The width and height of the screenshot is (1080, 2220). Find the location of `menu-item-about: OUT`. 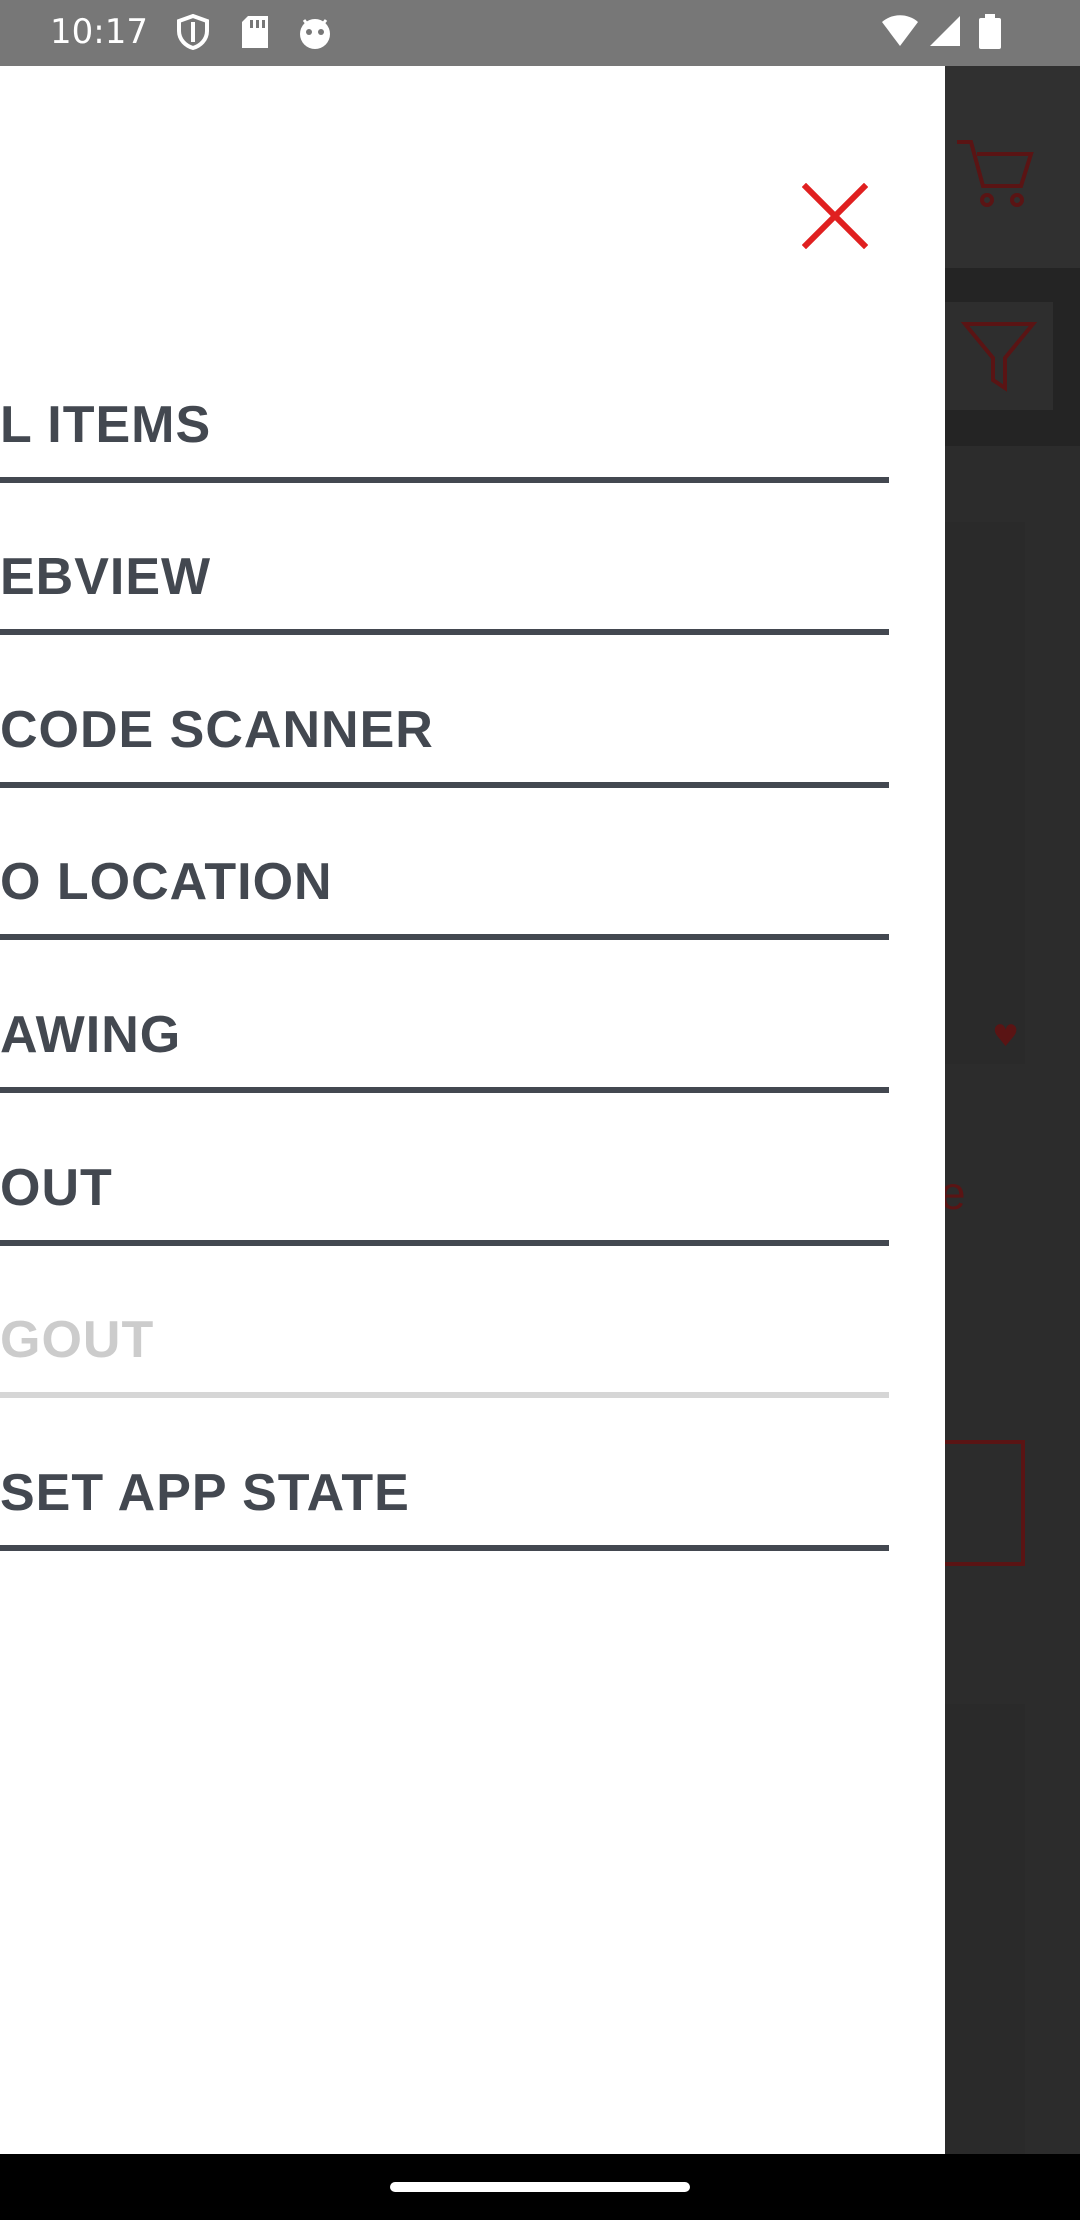

menu-item-about: OUT is located at coordinates (444, 1169).